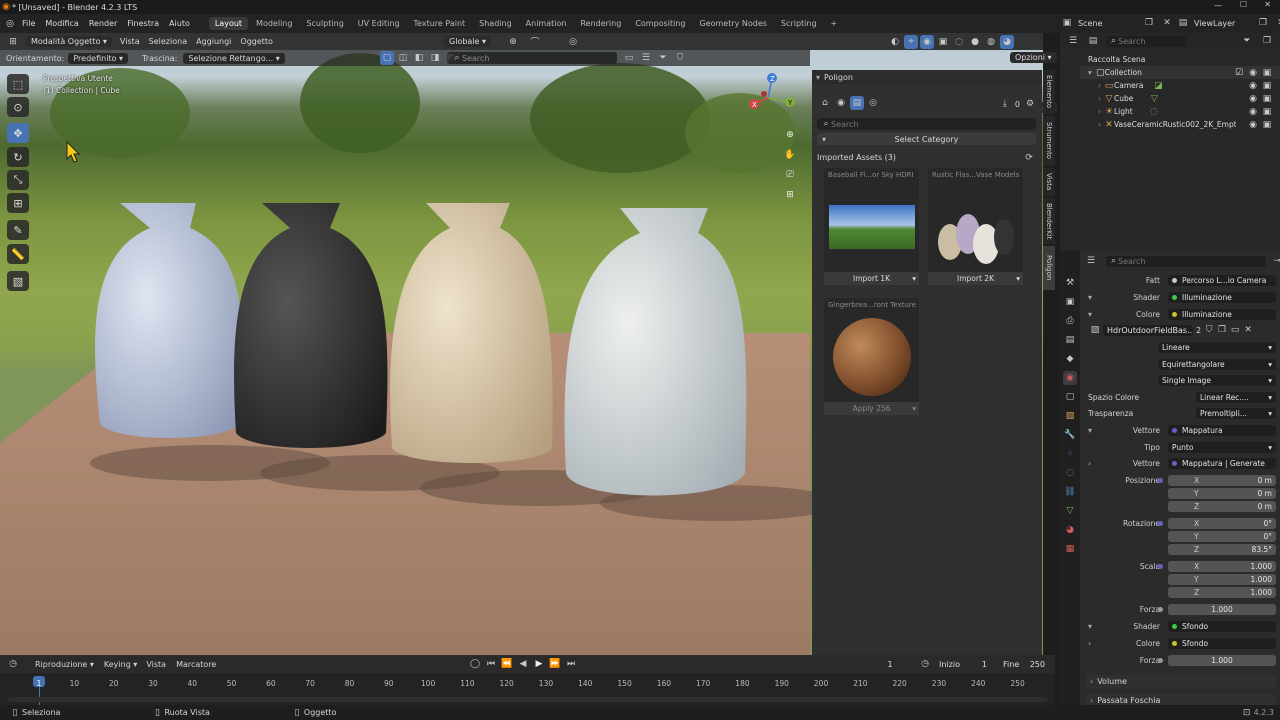 The image size is (1280, 720). I want to click on texture-tab-icon: ▦, so click(1070, 549).